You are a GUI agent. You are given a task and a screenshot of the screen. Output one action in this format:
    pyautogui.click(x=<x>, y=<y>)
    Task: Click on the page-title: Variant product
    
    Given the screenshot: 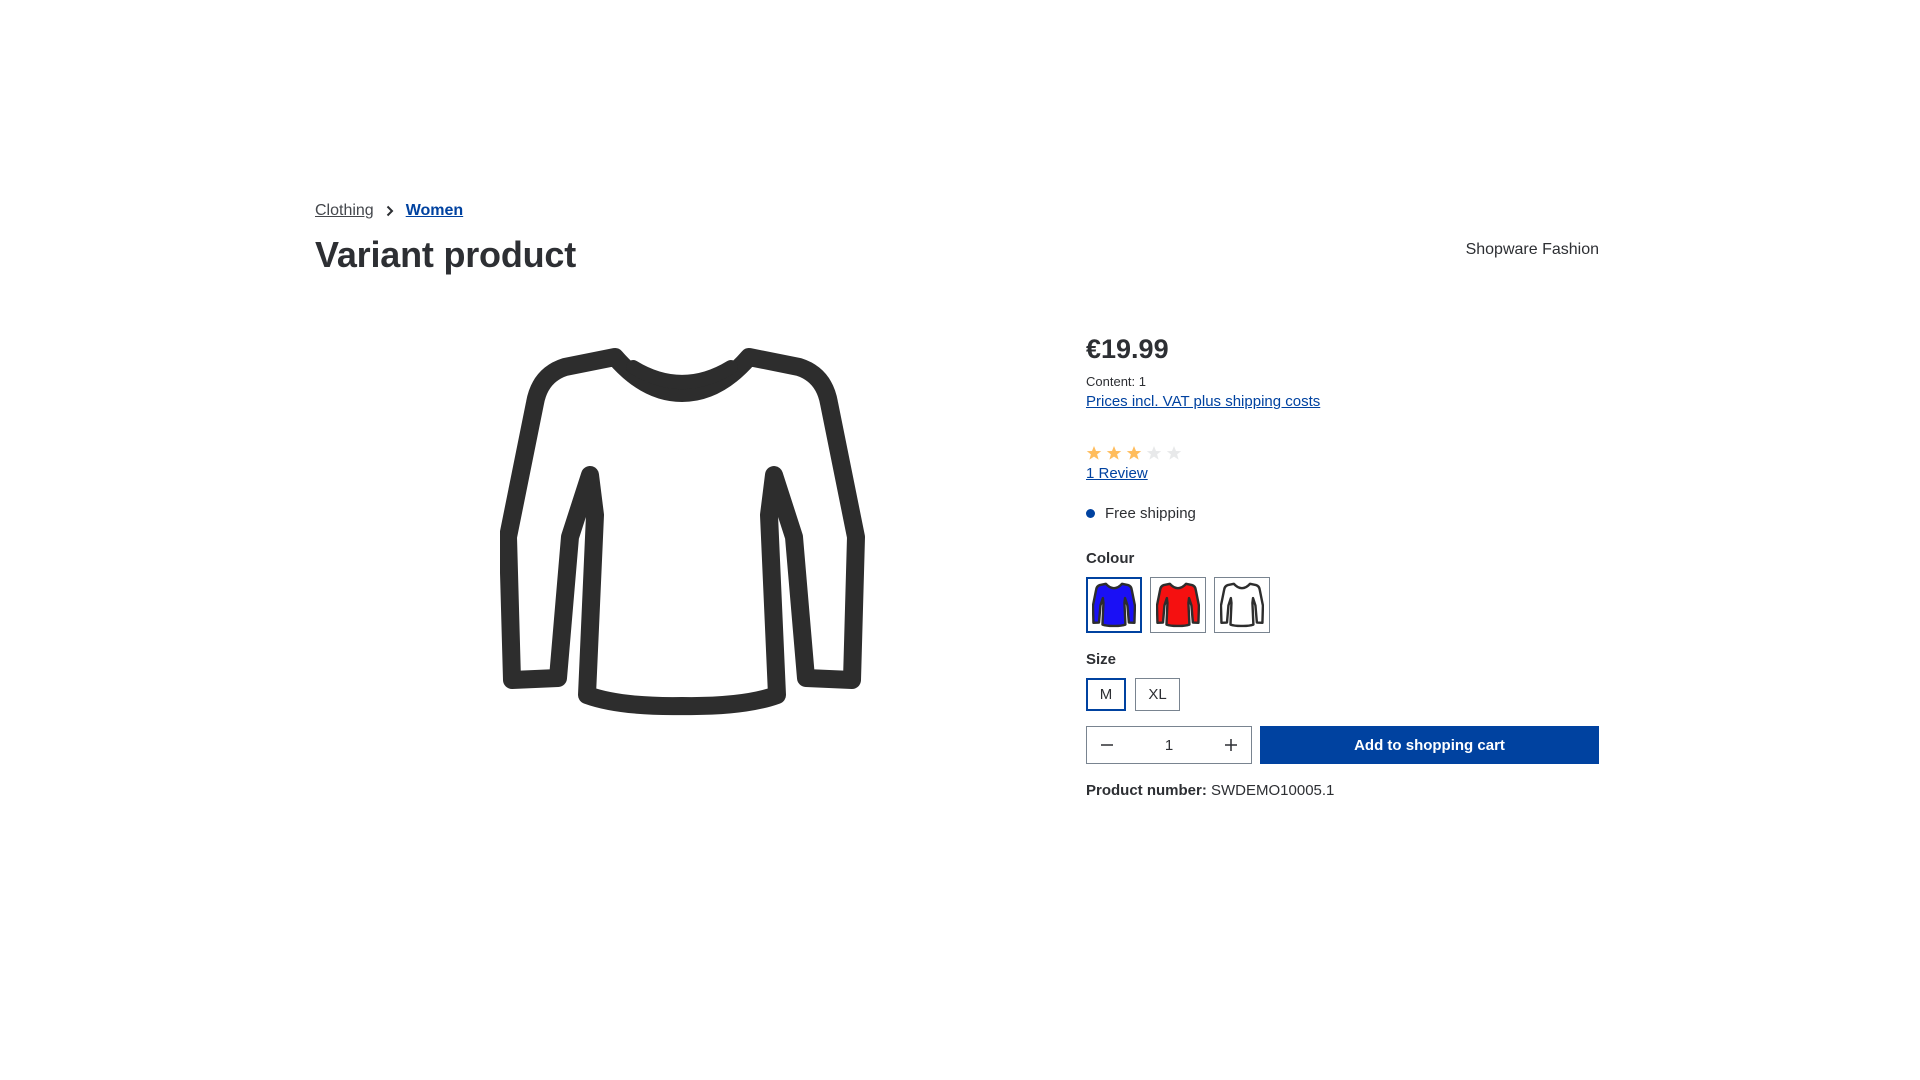 What is the action you would take?
    pyautogui.click(x=446, y=254)
    